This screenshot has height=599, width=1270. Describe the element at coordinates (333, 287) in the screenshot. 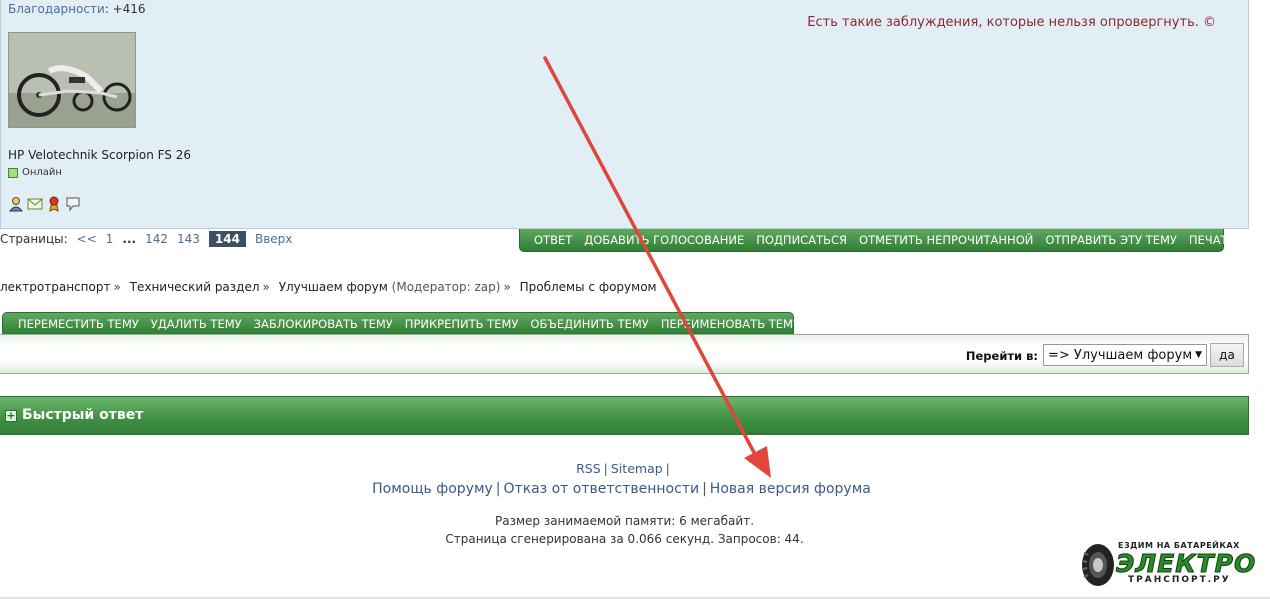

I see `breadcrumb-forum: Улучшаем форум` at that location.